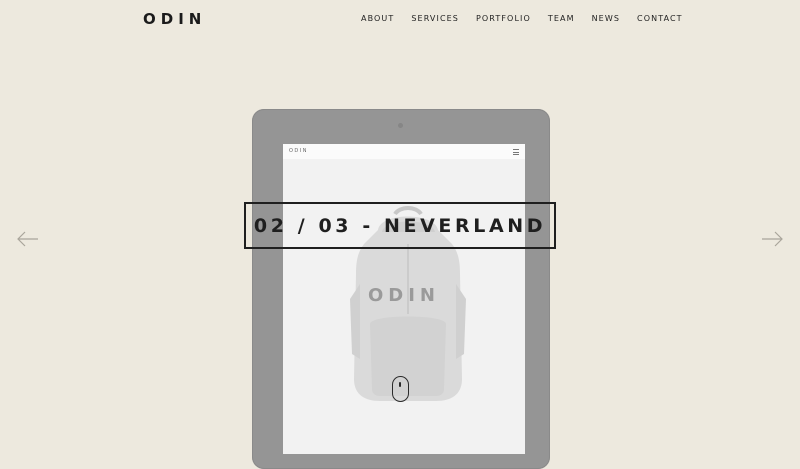 This screenshot has width=800, height=469. I want to click on screen-brand-title: ODIN, so click(403, 295).